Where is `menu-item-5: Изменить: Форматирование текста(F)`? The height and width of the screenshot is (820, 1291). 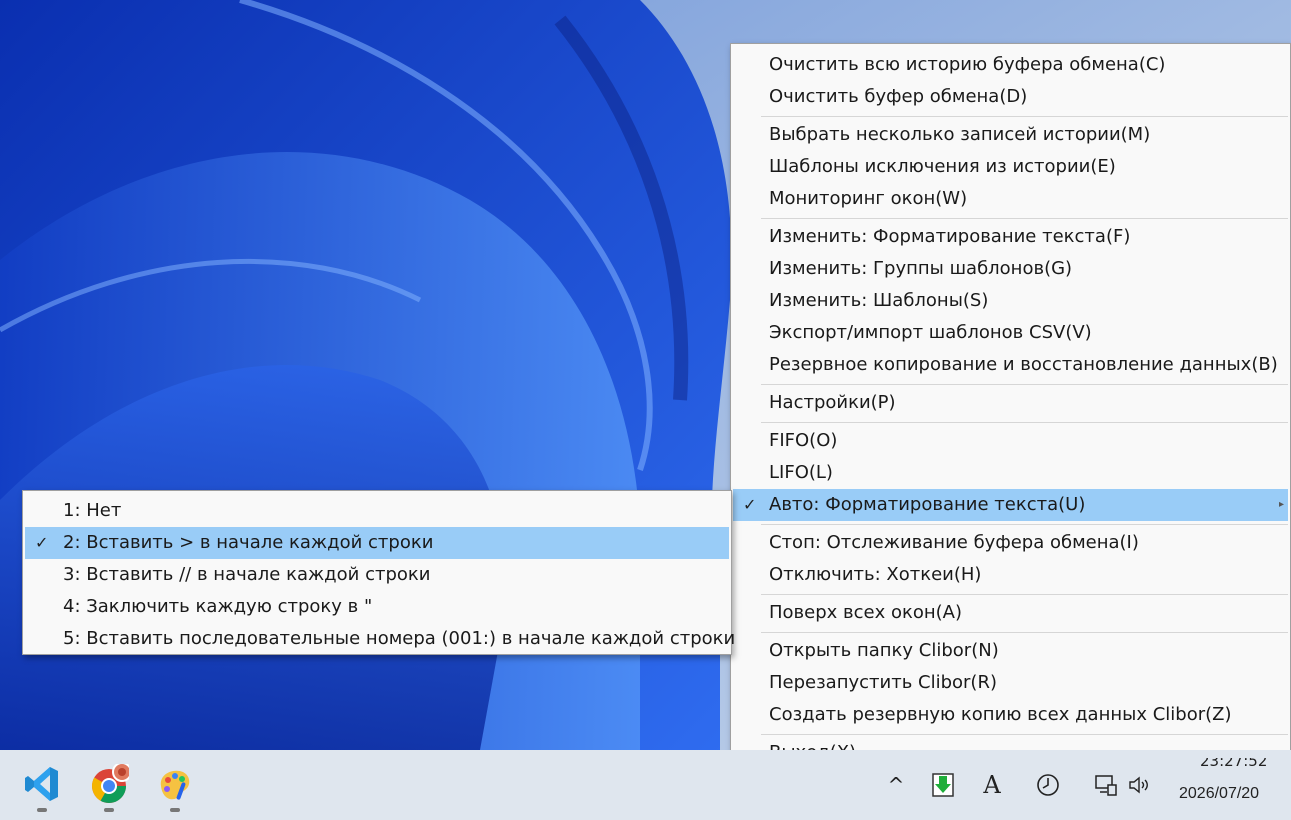
menu-item-5: Изменить: Форматирование текста(F) is located at coordinates (1010, 237).